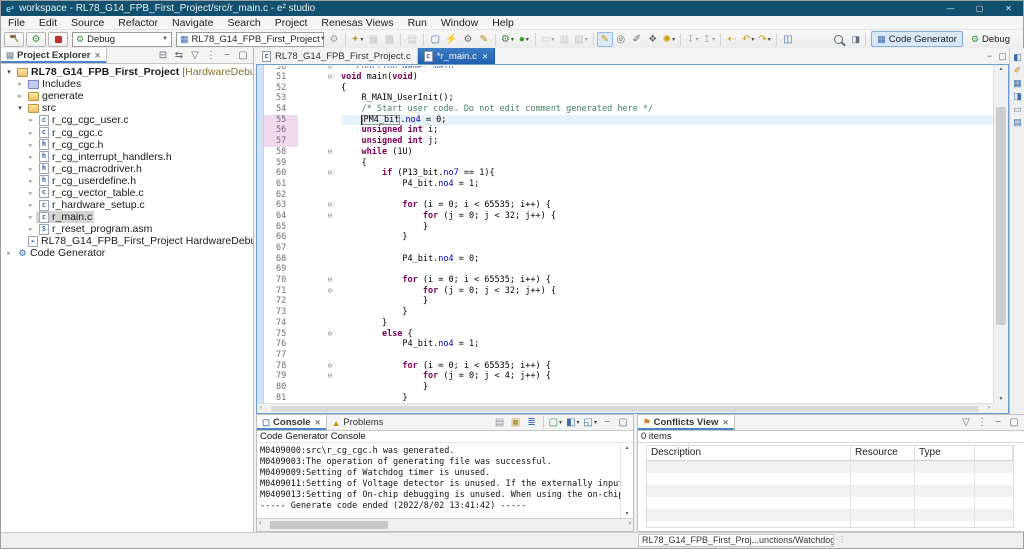 This screenshot has height=549, width=1024. Describe the element at coordinates (459, 23) in the screenshot. I see `menu-window: Window` at that location.